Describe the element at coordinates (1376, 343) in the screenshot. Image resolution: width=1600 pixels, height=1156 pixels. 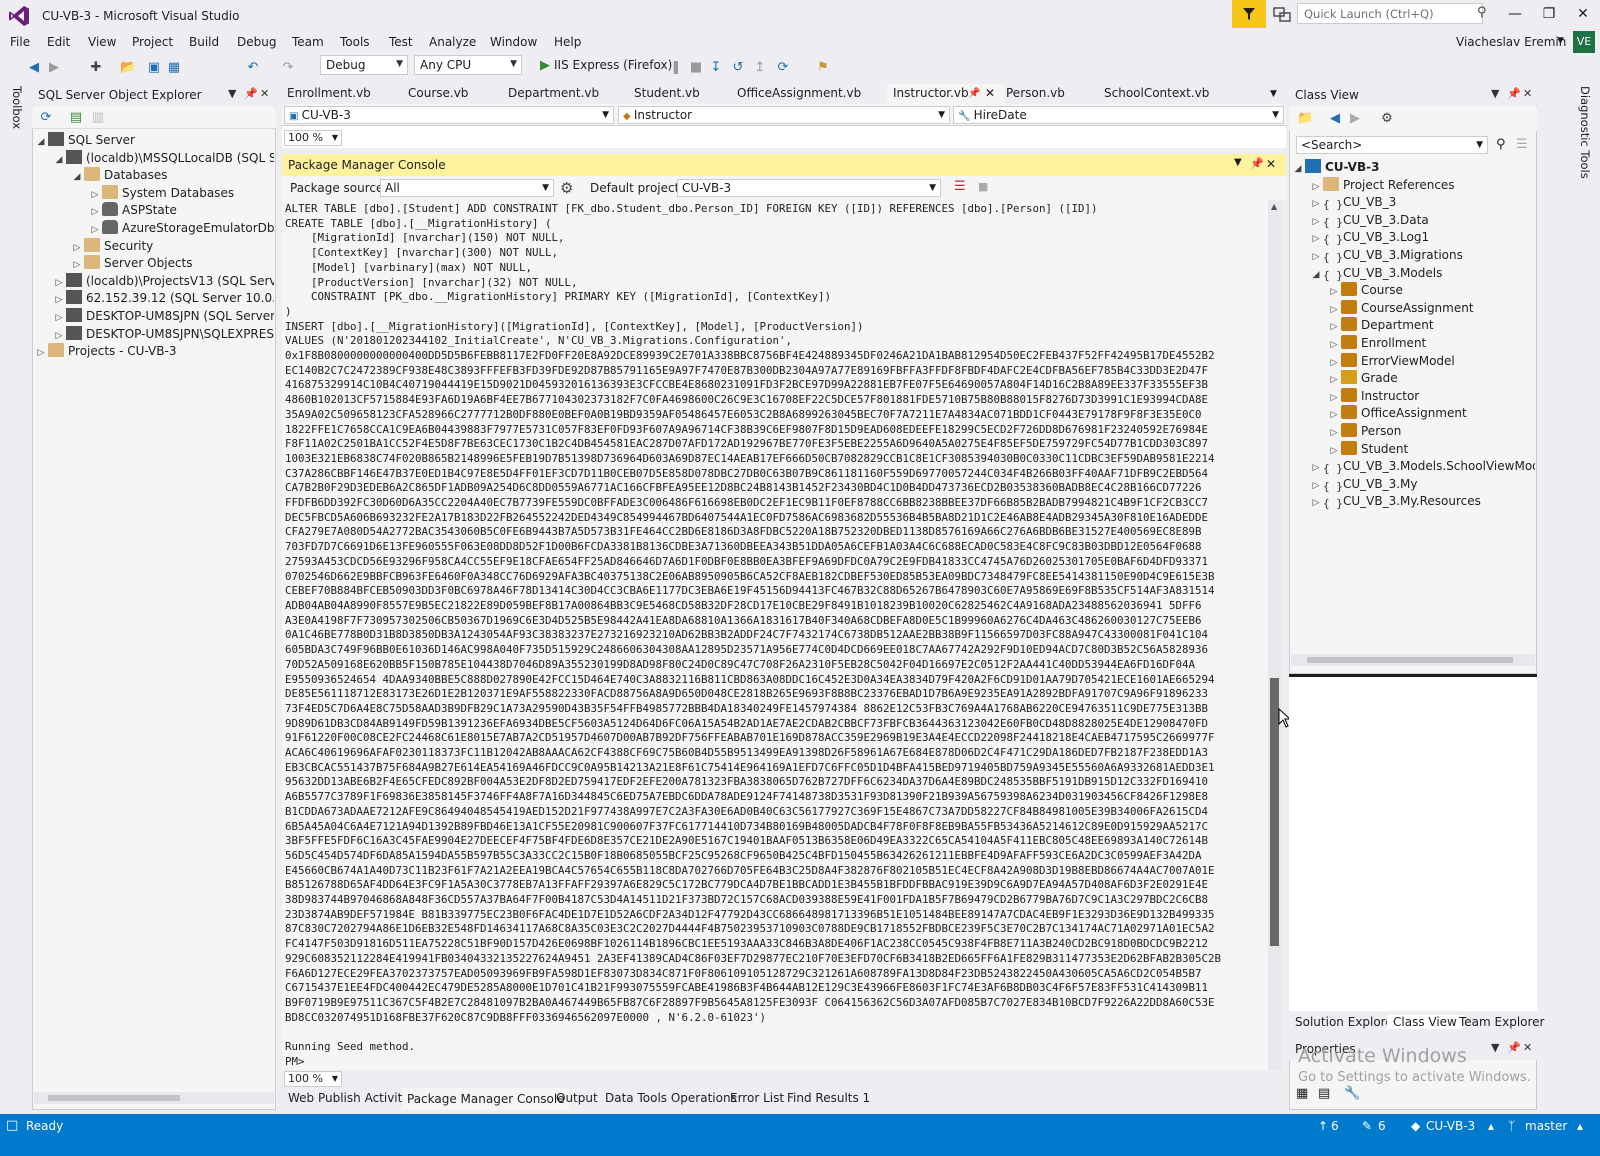
I see `class-tree-node: ▷ Enrollment` at that location.